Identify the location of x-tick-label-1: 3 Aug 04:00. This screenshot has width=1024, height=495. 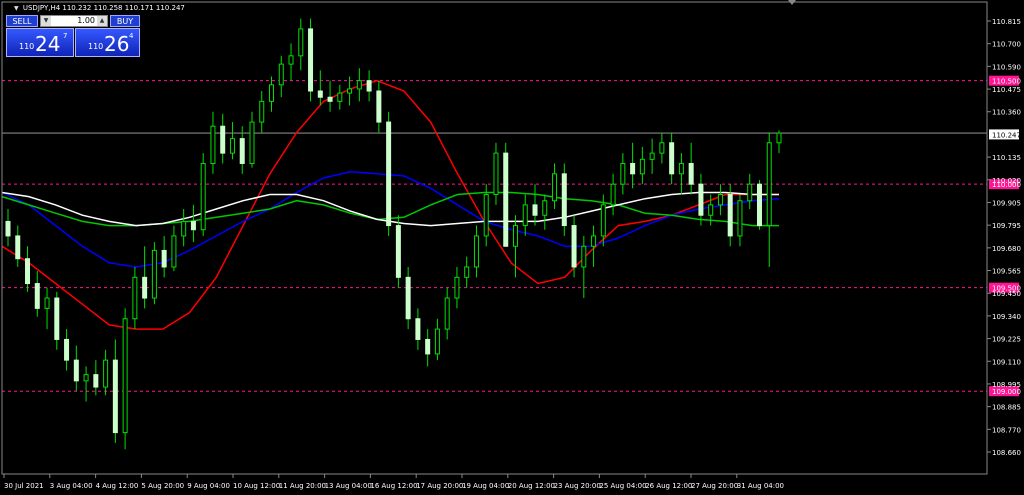
(71, 486).